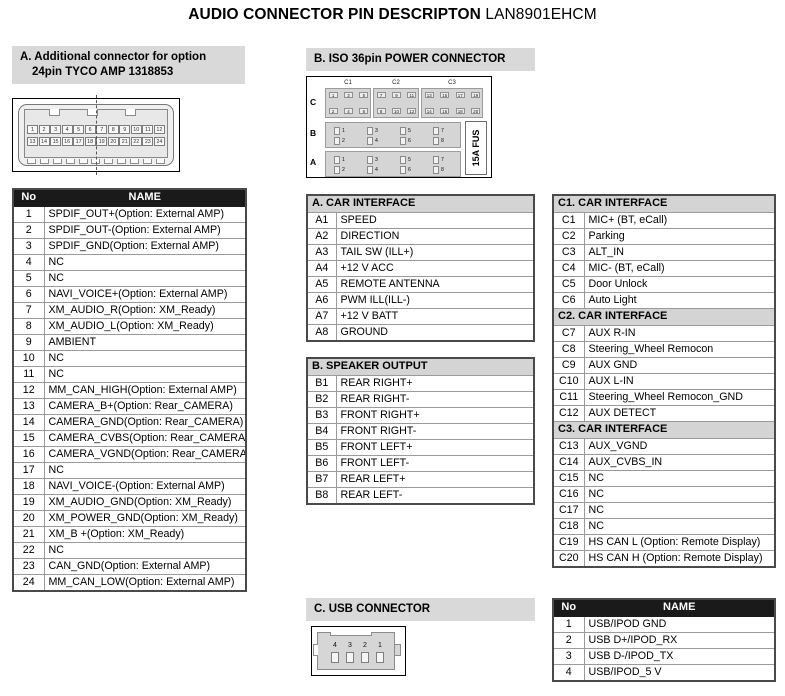  What do you see at coordinates (136, 129) in the screenshot?
I see `connector-a-pin-10: 10` at bounding box center [136, 129].